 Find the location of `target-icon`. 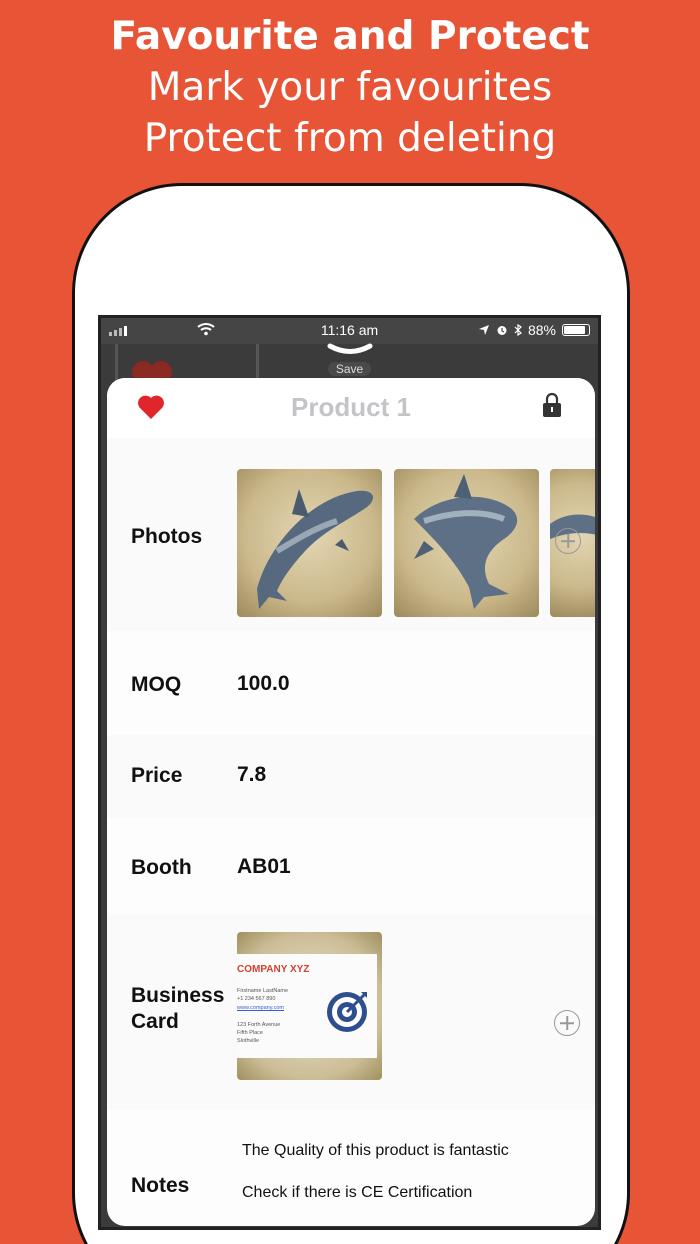

target-icon is located at coordinates (347, 1012).